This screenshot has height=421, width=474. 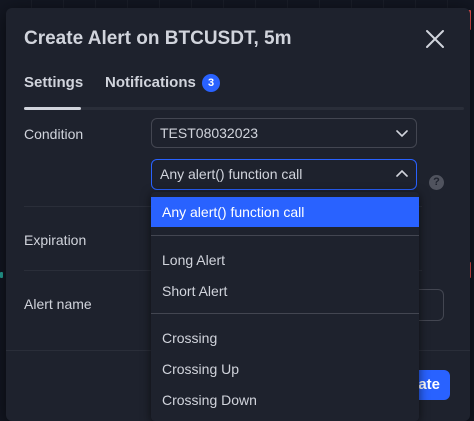 I want to click on expiration-label: Expiration, so click(x=55, y=240).